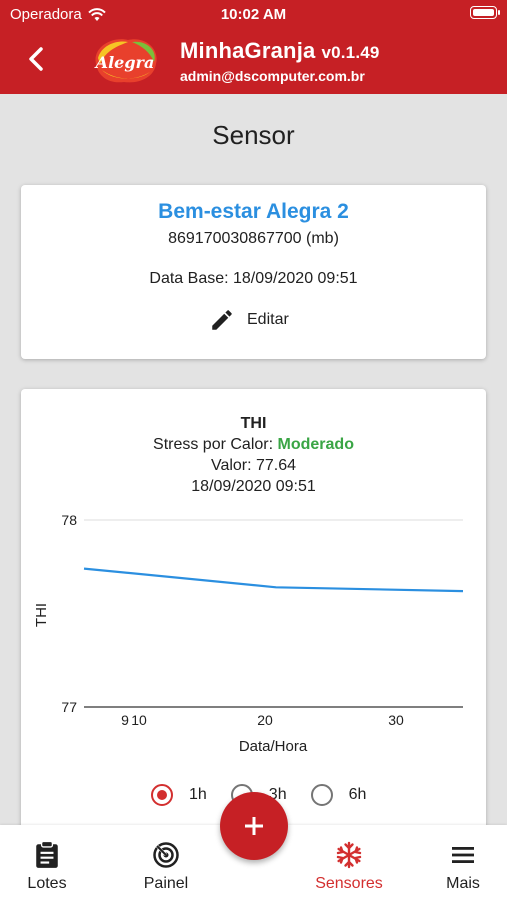  Describe the element at coordinates (349, 855) in the screenshot. I see `snowflake-icon` at that location.